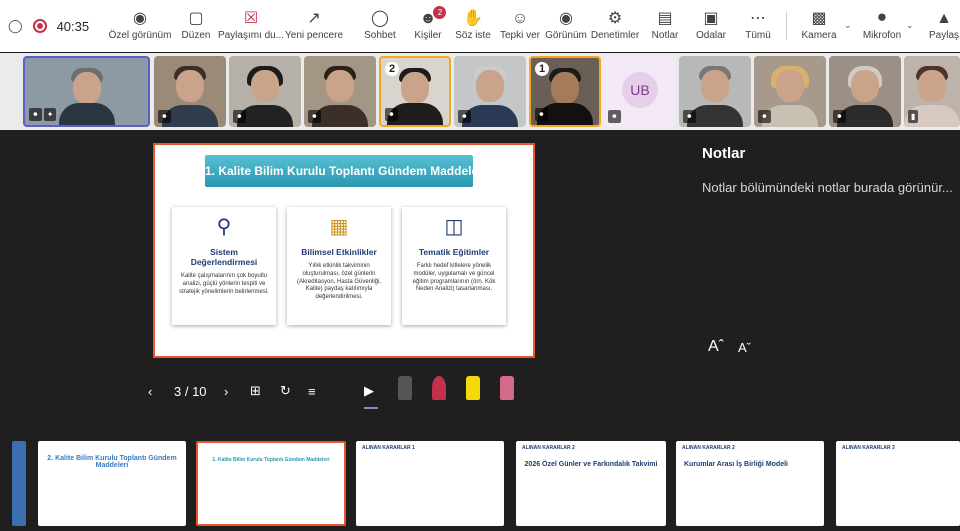 The height and width of the screenshot is (531, 960). I want to click on participant-tile: ⚫ ✦, so click(86, 91).